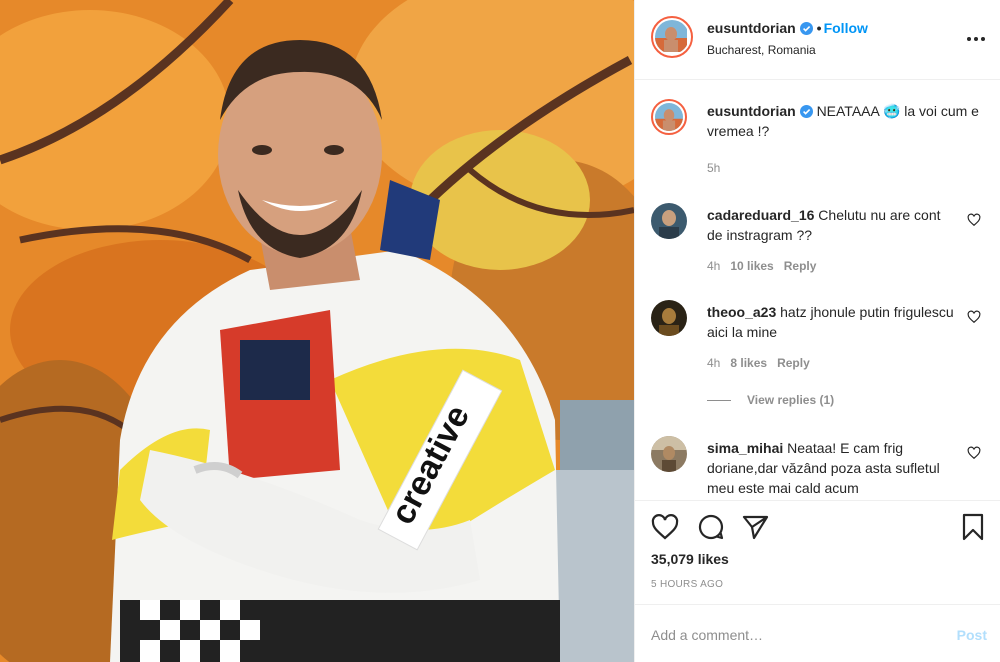 The width and height of the screenshot is (1000, 662). What do you see at coordinates (741, 312) in the screenshot?
I see `comment-username: theoo_a23` at bounding box center [741, 312].